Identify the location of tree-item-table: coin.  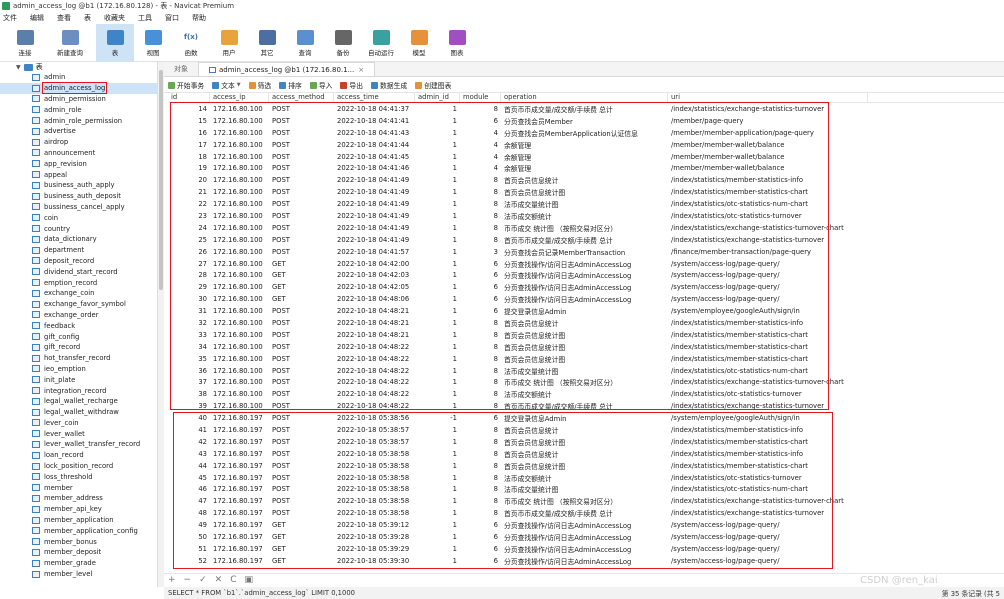
(78, 217).